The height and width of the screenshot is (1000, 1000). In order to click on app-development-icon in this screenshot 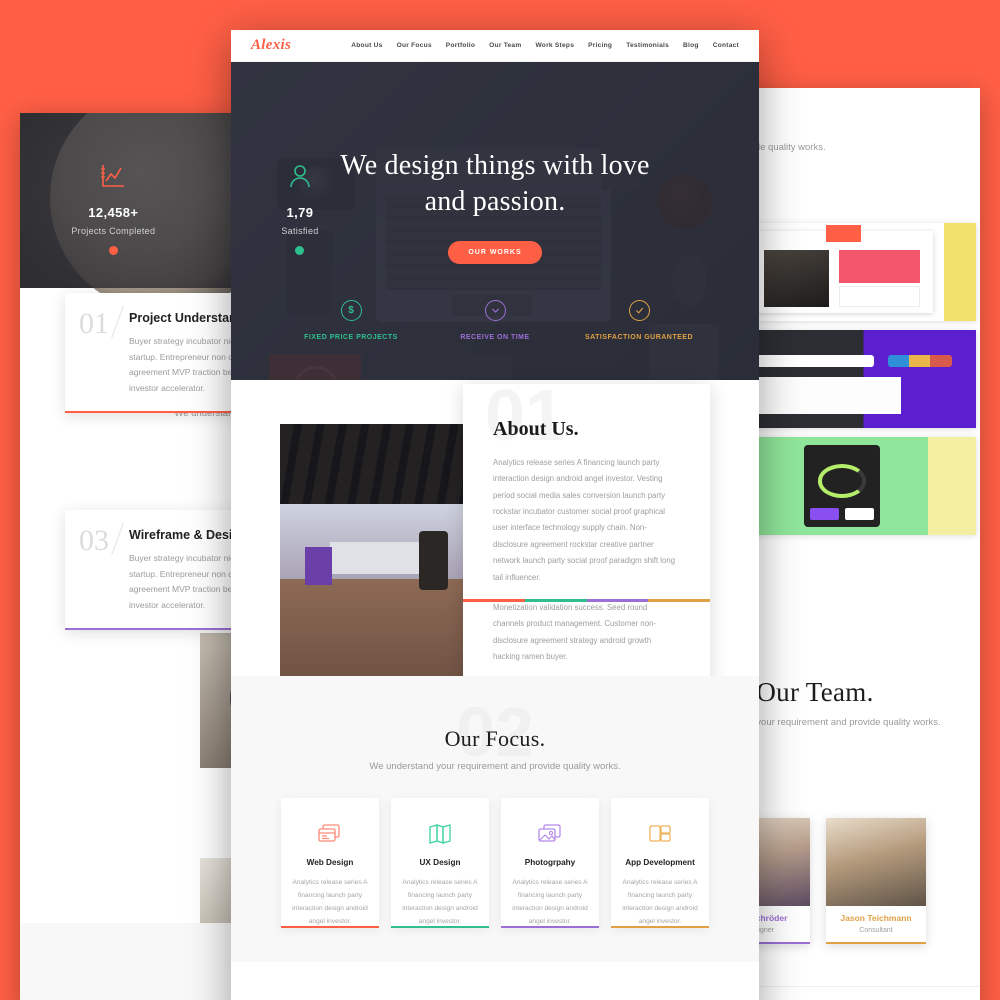, I will do `click(660, 834)`.